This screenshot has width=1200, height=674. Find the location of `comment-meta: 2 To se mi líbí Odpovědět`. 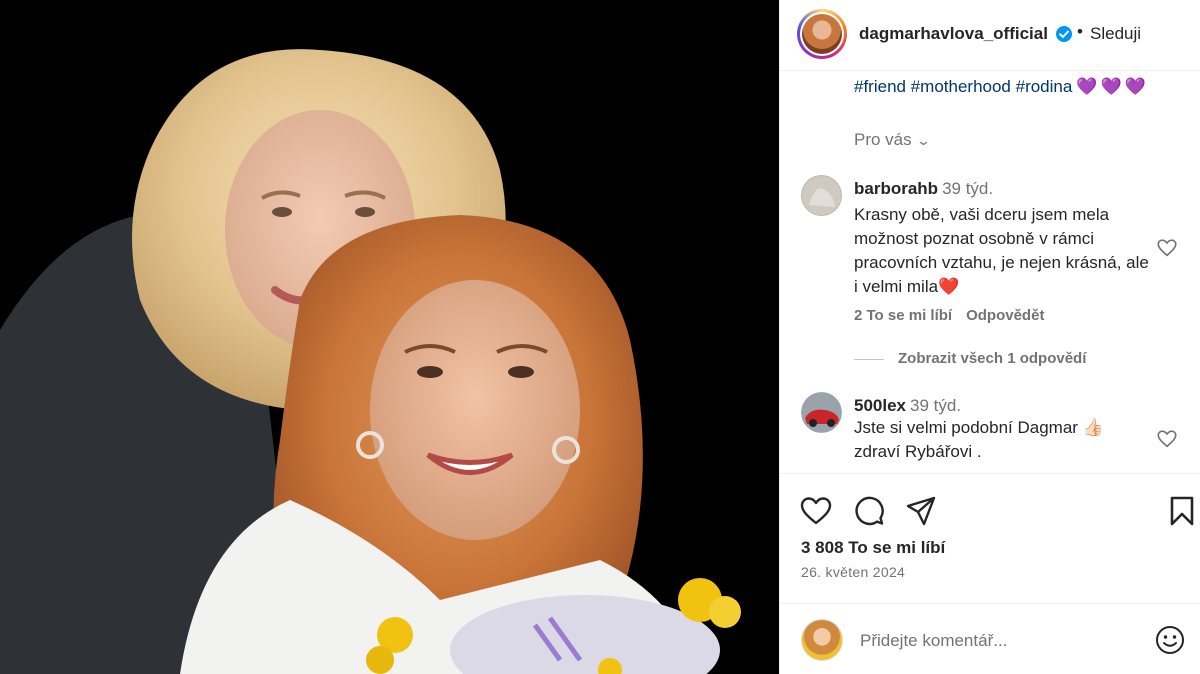

comment-meta: 2 To se mi líbí Odpovědět is located at coordinates (956, 315).